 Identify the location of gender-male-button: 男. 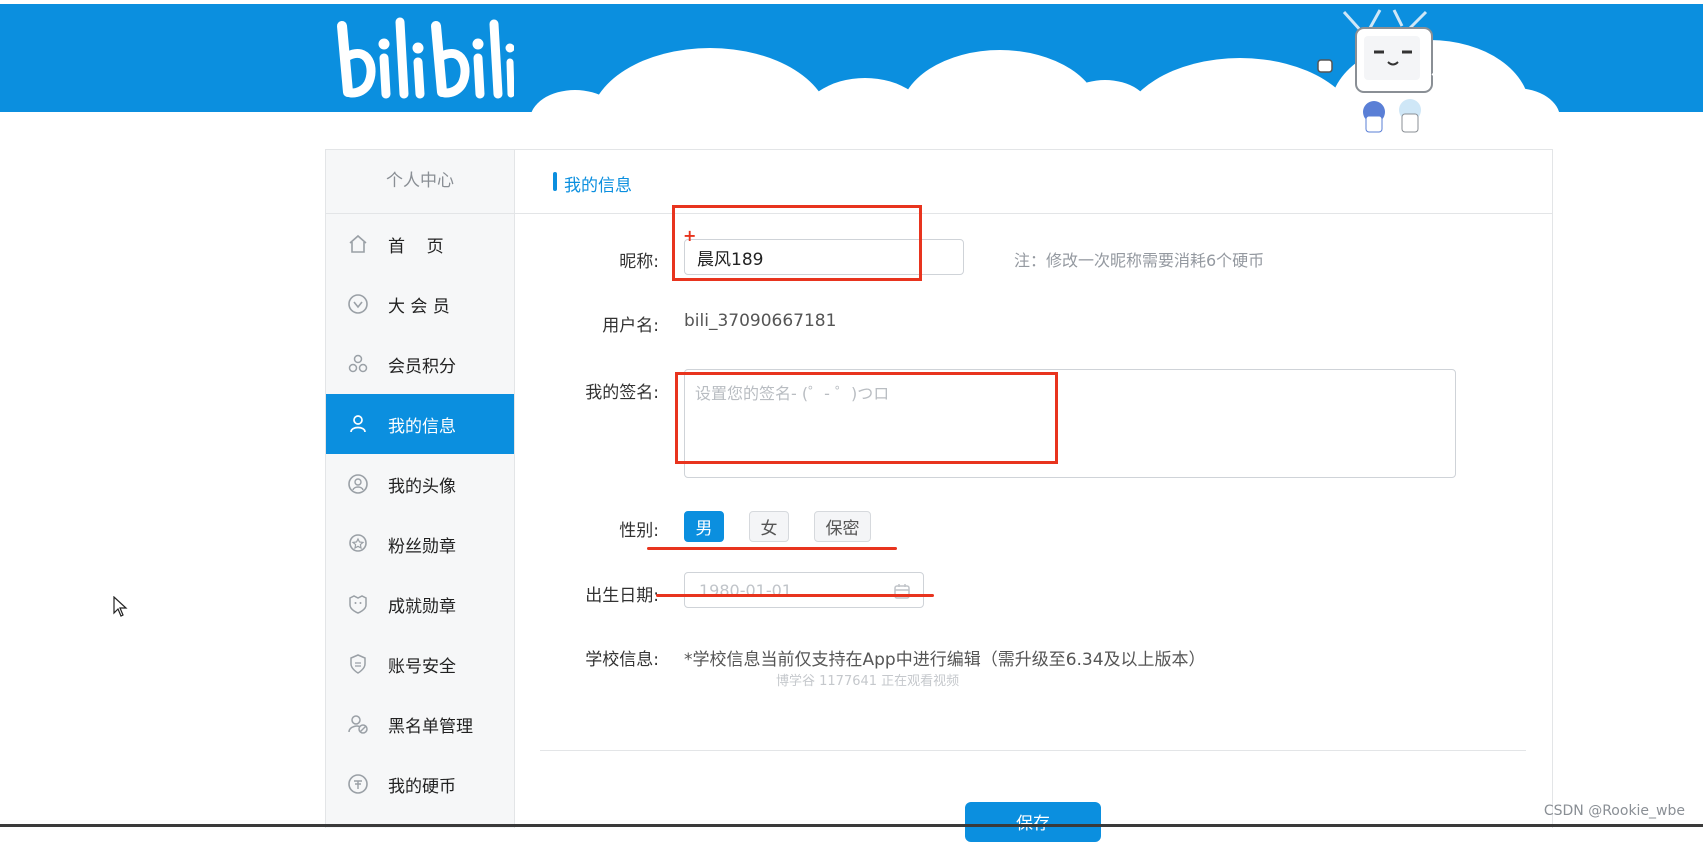
(704, 526).